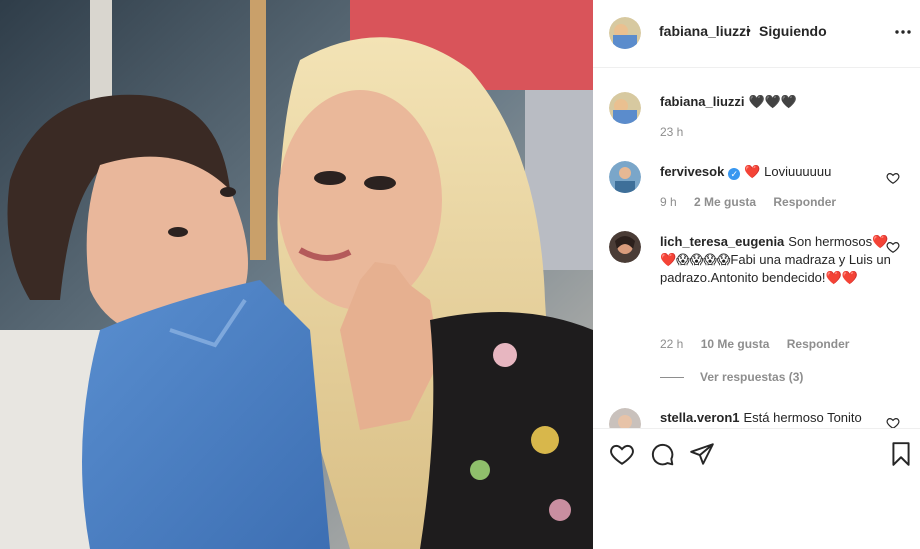  Describe the element at coordinates (722, 241) in the screenshot. I see `comment-username: lich_teresa_eugenia` at that location.